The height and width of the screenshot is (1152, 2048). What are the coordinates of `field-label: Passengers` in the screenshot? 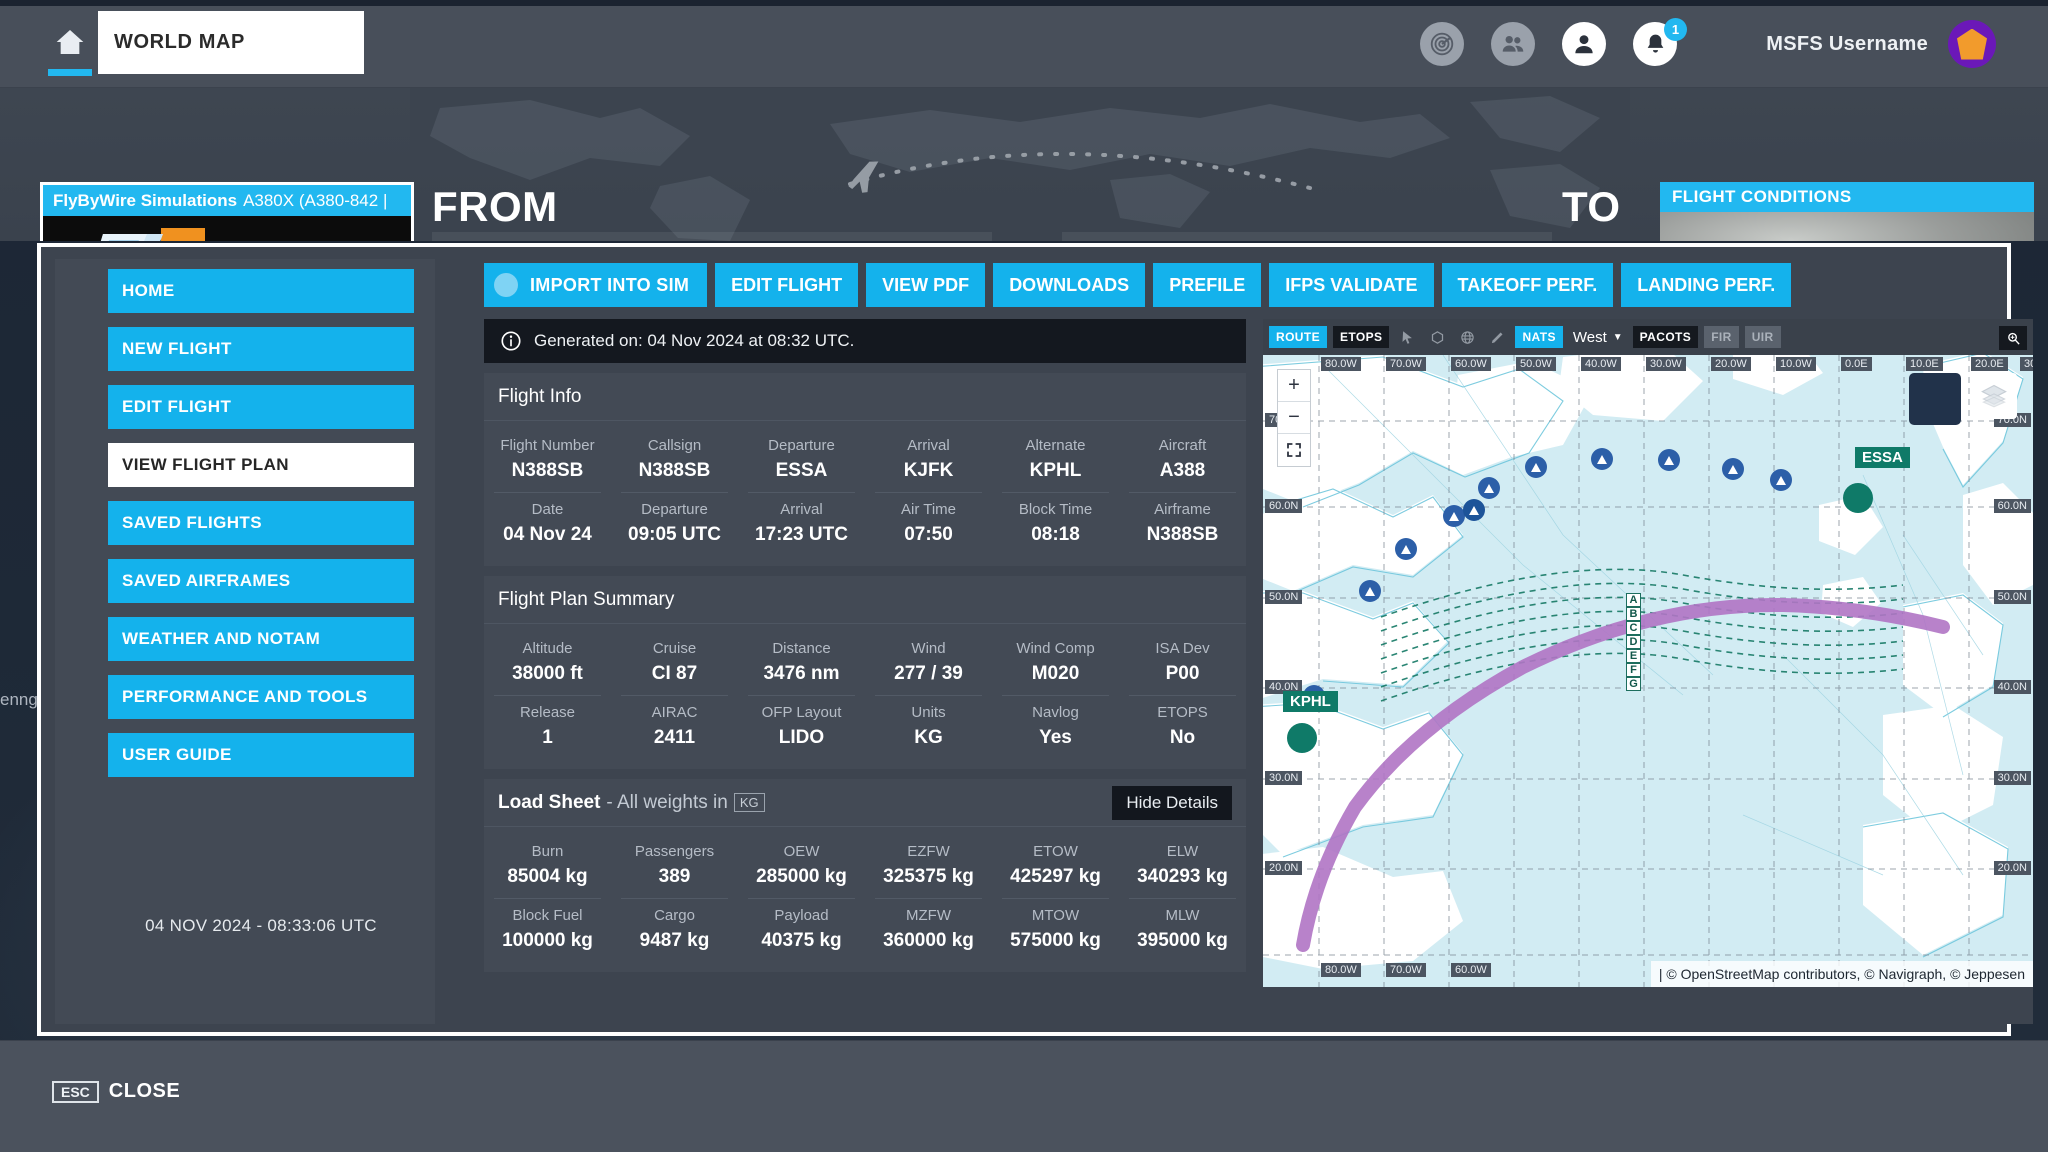 It's located at (674, 851).